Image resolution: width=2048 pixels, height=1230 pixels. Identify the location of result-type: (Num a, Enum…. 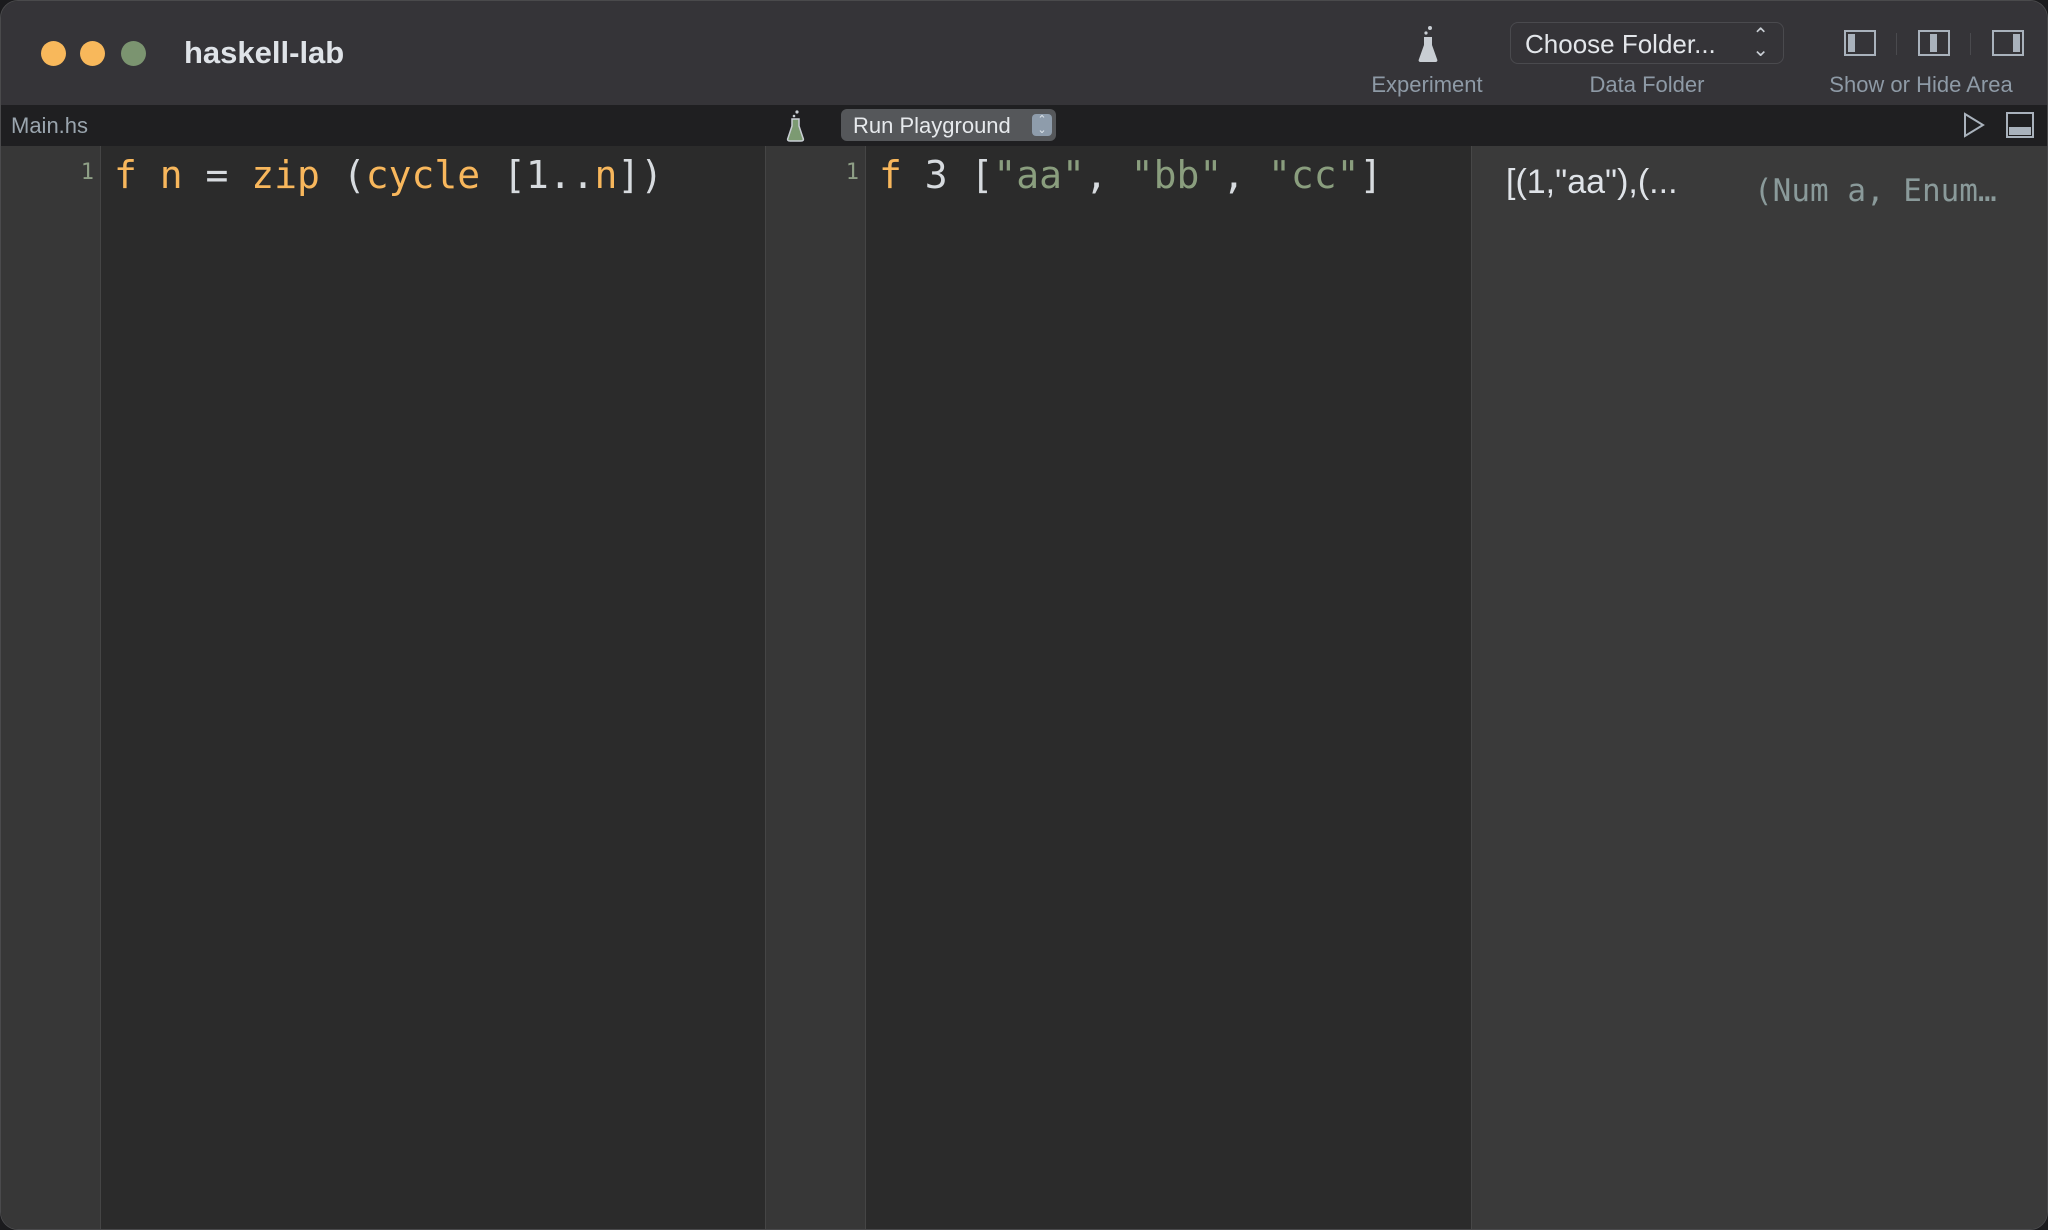
(1875, 191).